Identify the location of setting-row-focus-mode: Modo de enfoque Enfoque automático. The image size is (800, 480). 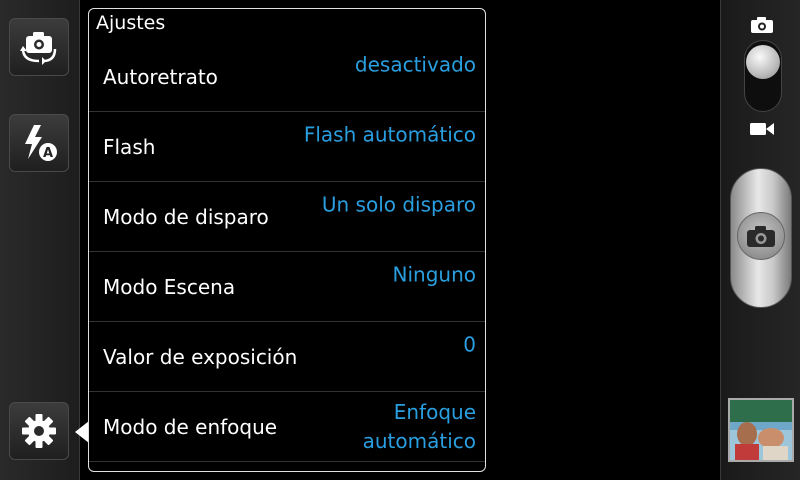
(287, 427).